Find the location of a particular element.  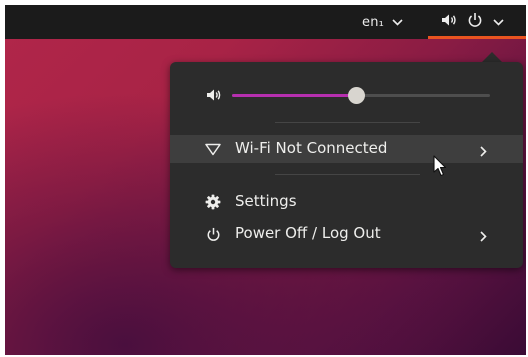

input-source-label: en₁ is located at coordinates (373, 22).